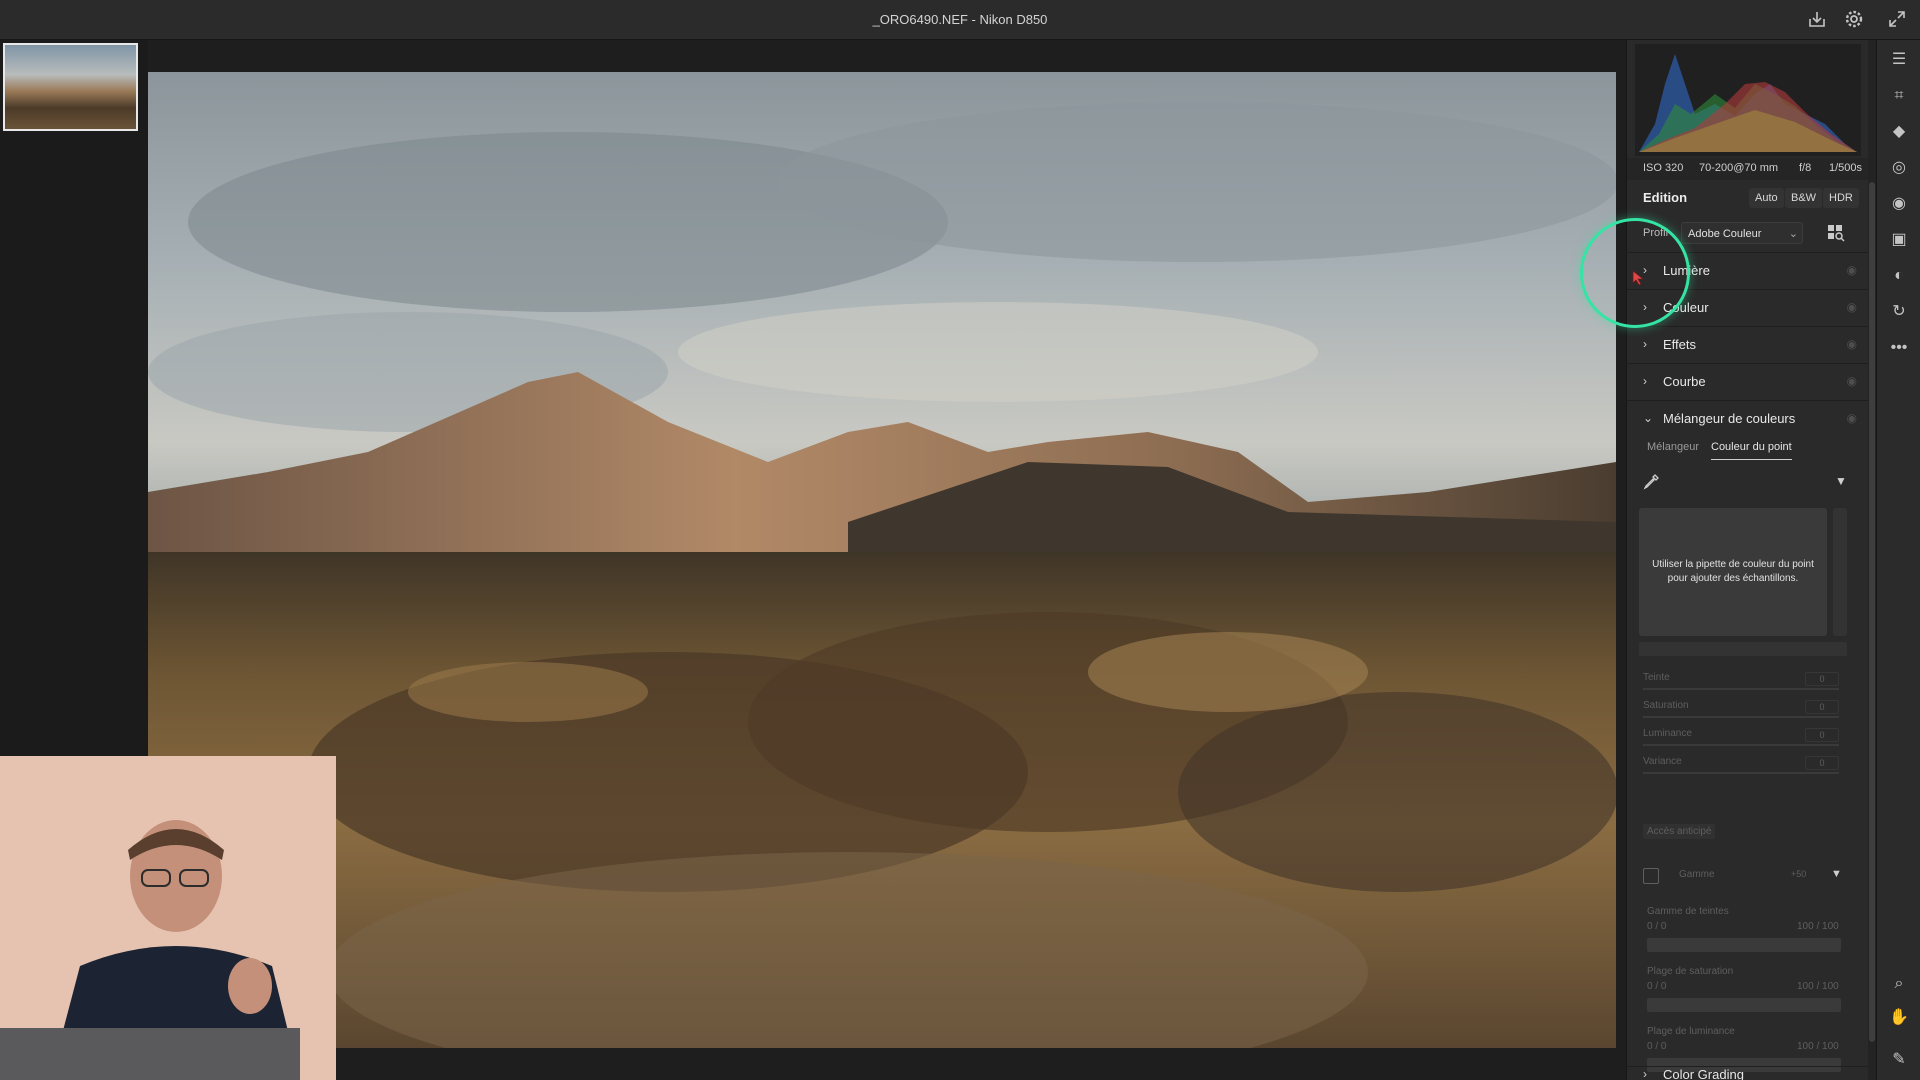 The height and width of the screenshot is (1080, 1920). I want to click on section-color-grading: › Color Grading, so click(1748, 1073).